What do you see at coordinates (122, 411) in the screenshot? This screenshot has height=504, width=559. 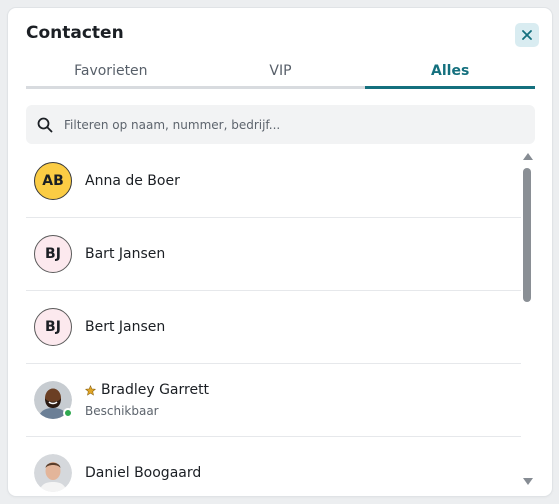 I see `contact-status: Beschikbaar` at bounding box center [122, 411].